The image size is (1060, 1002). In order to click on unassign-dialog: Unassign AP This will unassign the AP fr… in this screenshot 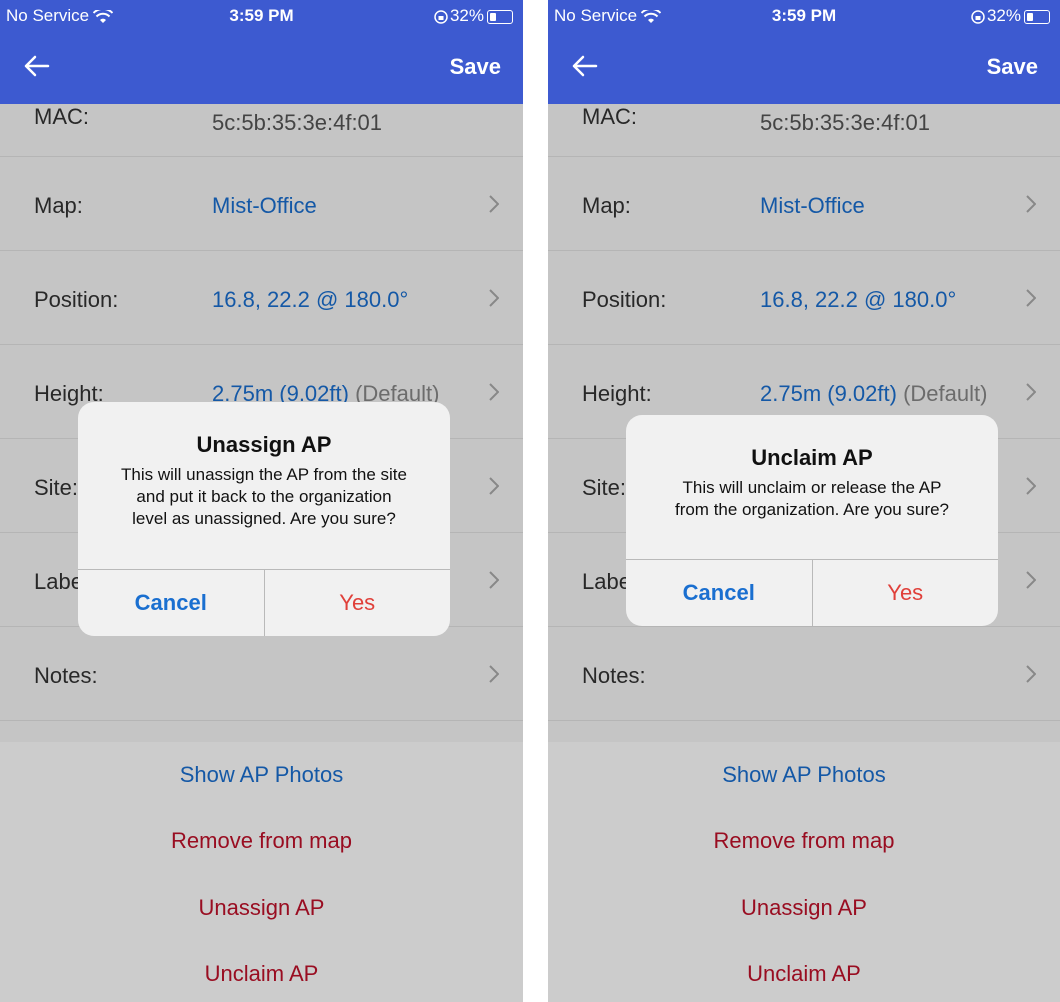, I will do `click(264, 519)`.